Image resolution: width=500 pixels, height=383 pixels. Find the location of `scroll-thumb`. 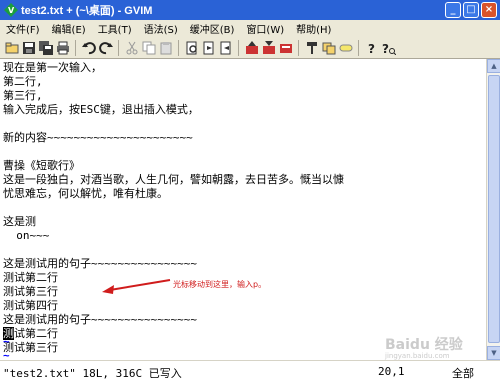

scroll-thumb is located at coordinates (494, 209).